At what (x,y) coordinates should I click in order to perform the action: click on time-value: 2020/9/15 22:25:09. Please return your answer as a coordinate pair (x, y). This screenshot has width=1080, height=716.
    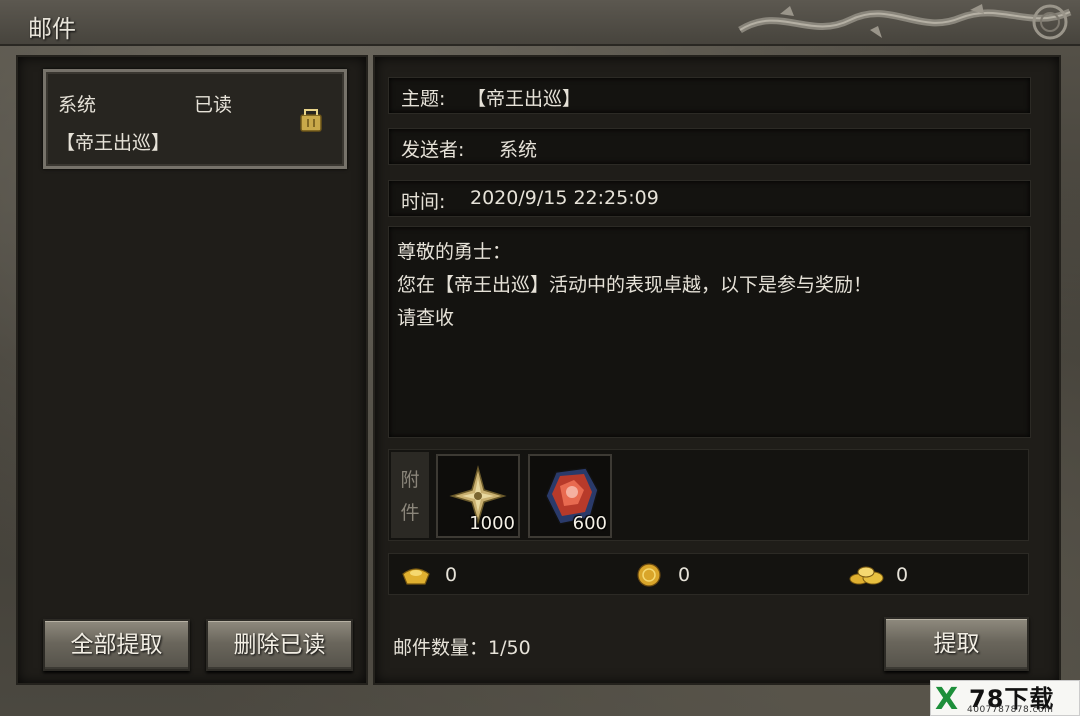
    Looking at the image, I should click on (564, 198).